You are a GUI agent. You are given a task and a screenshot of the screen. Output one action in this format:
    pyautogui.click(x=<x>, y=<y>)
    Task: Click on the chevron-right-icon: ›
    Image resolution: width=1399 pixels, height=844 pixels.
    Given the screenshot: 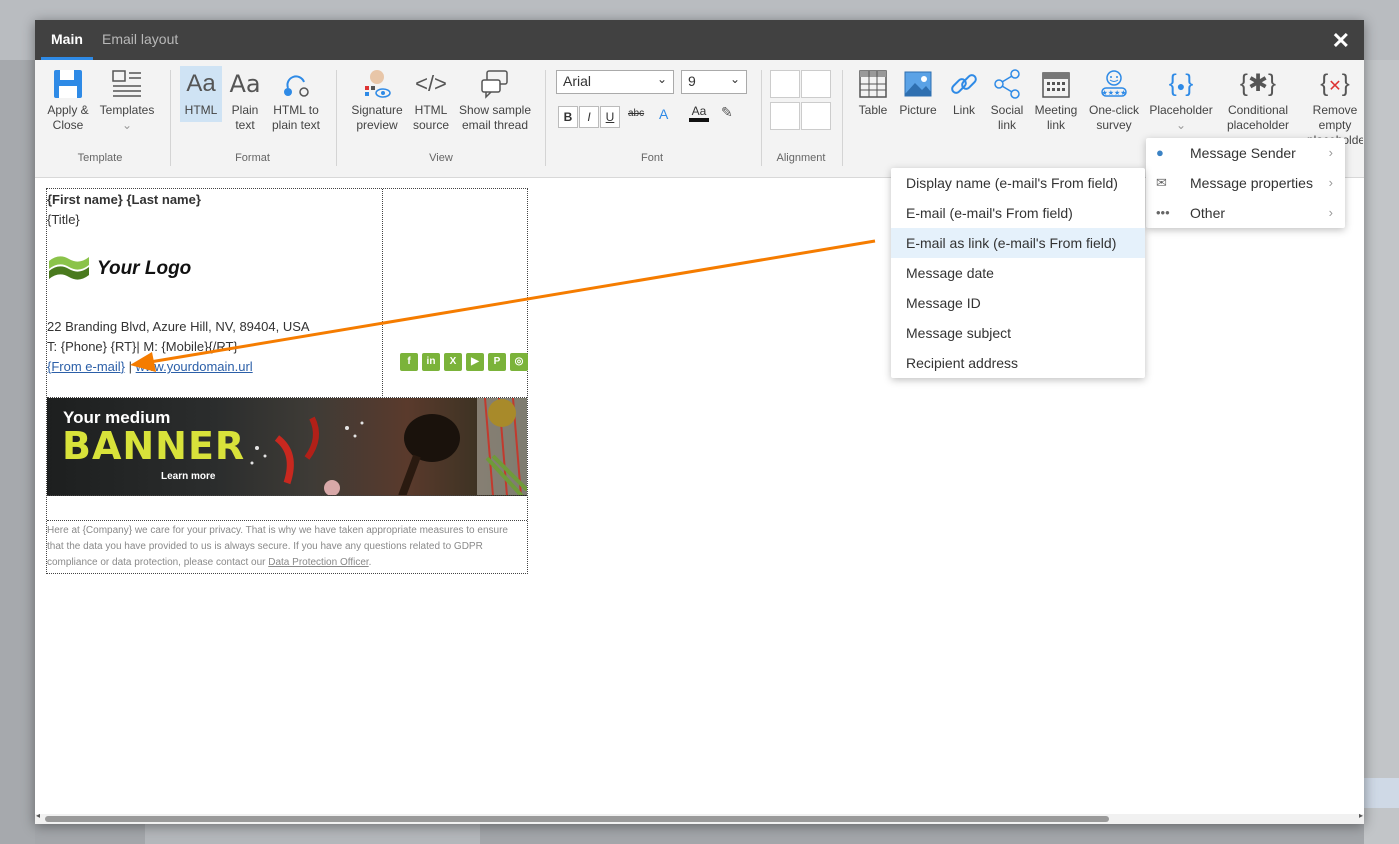 What is the action you would take?
    pyautogui.click(x=1330, y=212)
    